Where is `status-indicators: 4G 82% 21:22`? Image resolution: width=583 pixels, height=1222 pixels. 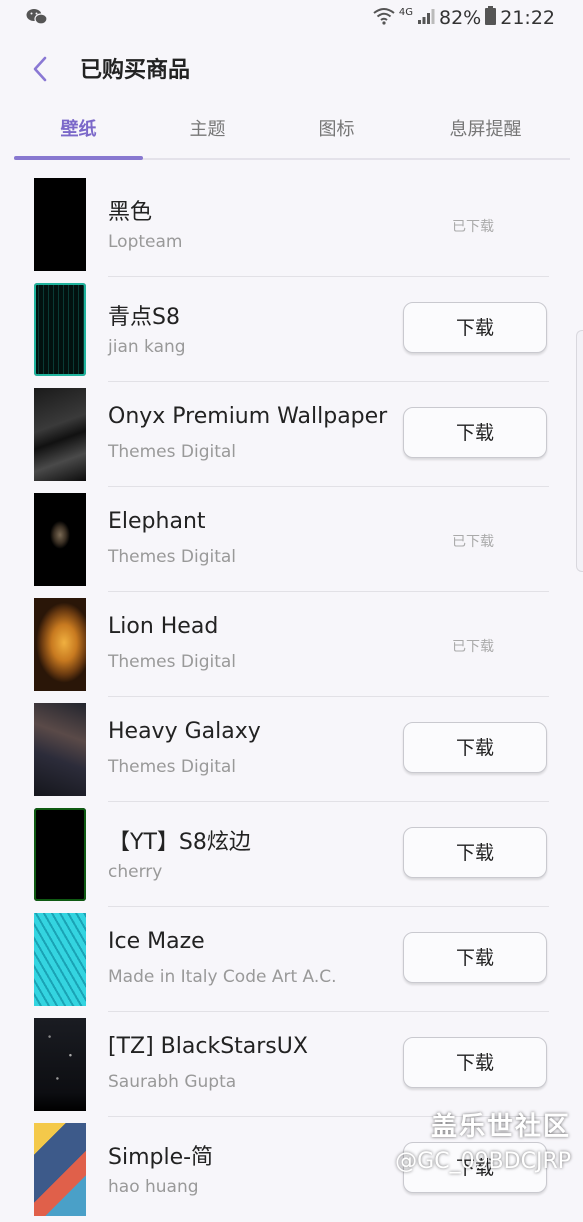 status-indicators: 4G 82% 21:22 is located at coordinates (464, 18).